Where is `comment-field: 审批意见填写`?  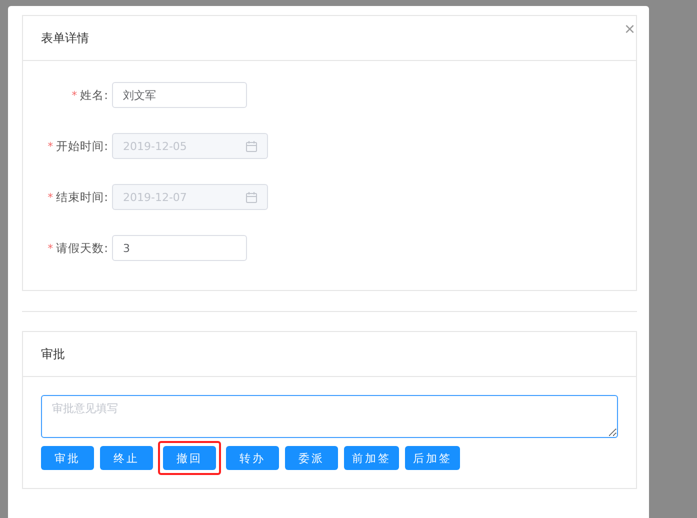
comment-field: 审批意见填写 is located at coordinates (329, 416).